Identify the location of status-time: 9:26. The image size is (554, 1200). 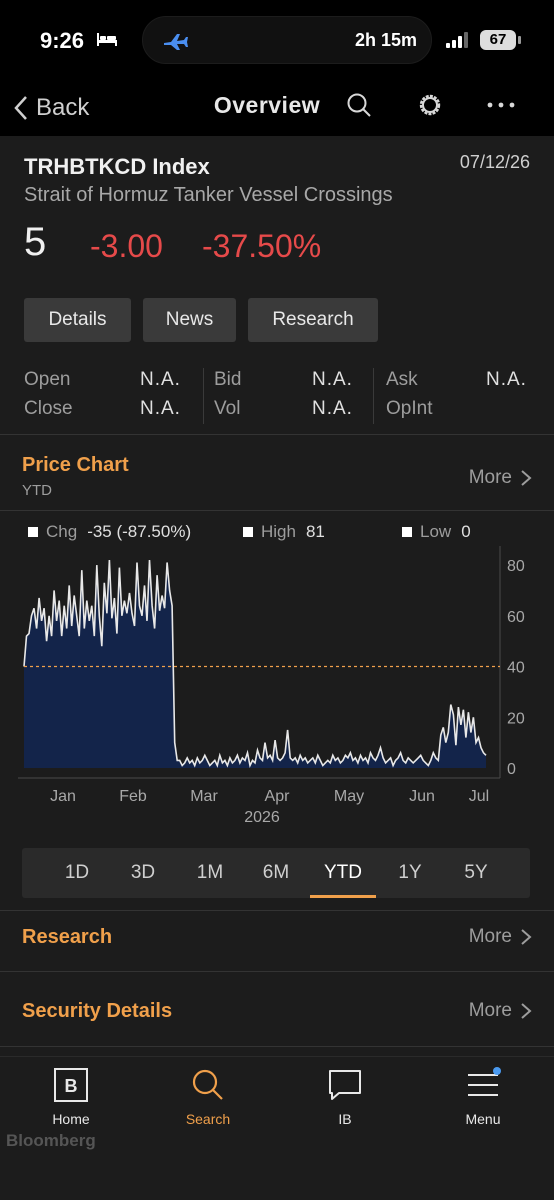
(62, 40).